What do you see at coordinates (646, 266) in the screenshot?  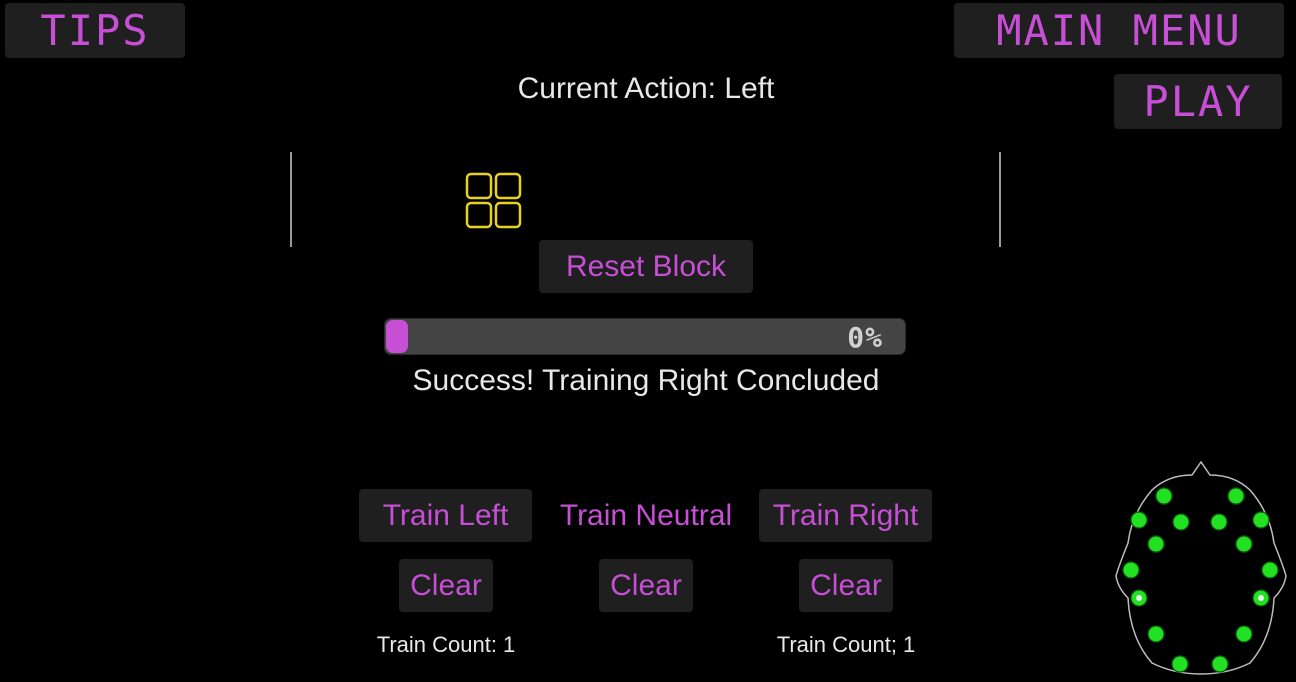 I see `reset-block-button: Reset Block` at bounding box center [646, 266].